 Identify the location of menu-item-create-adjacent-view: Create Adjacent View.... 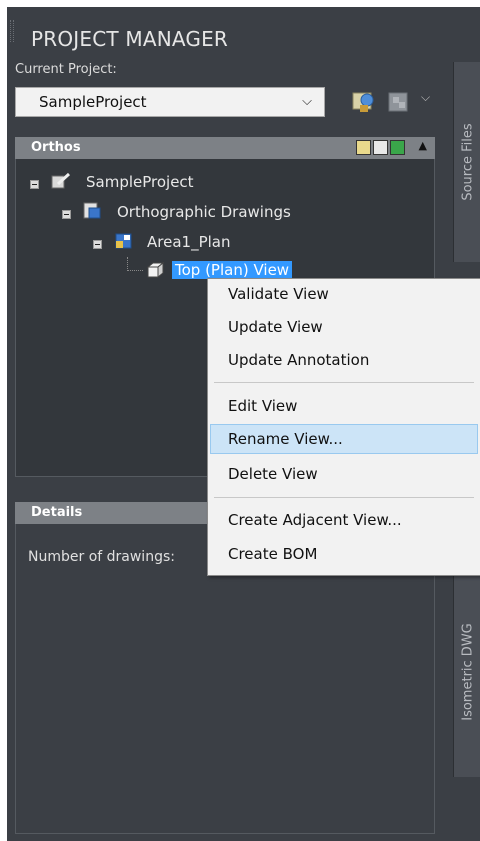
(344, 520).